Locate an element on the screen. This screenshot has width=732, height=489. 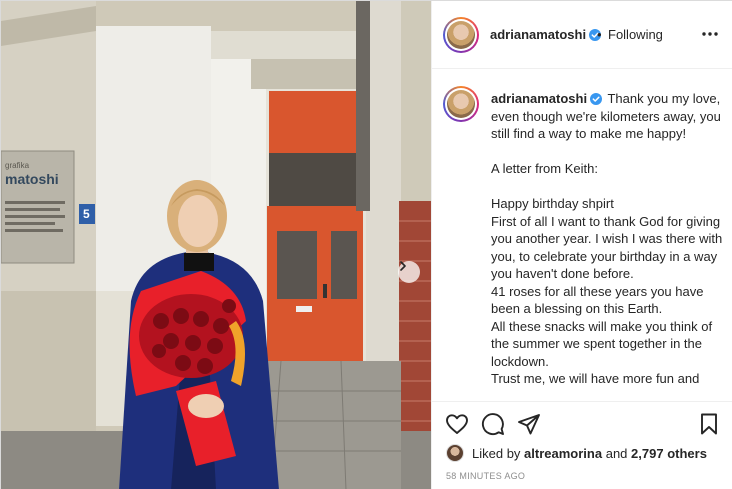
avatar is located at coordinates (461, 35).